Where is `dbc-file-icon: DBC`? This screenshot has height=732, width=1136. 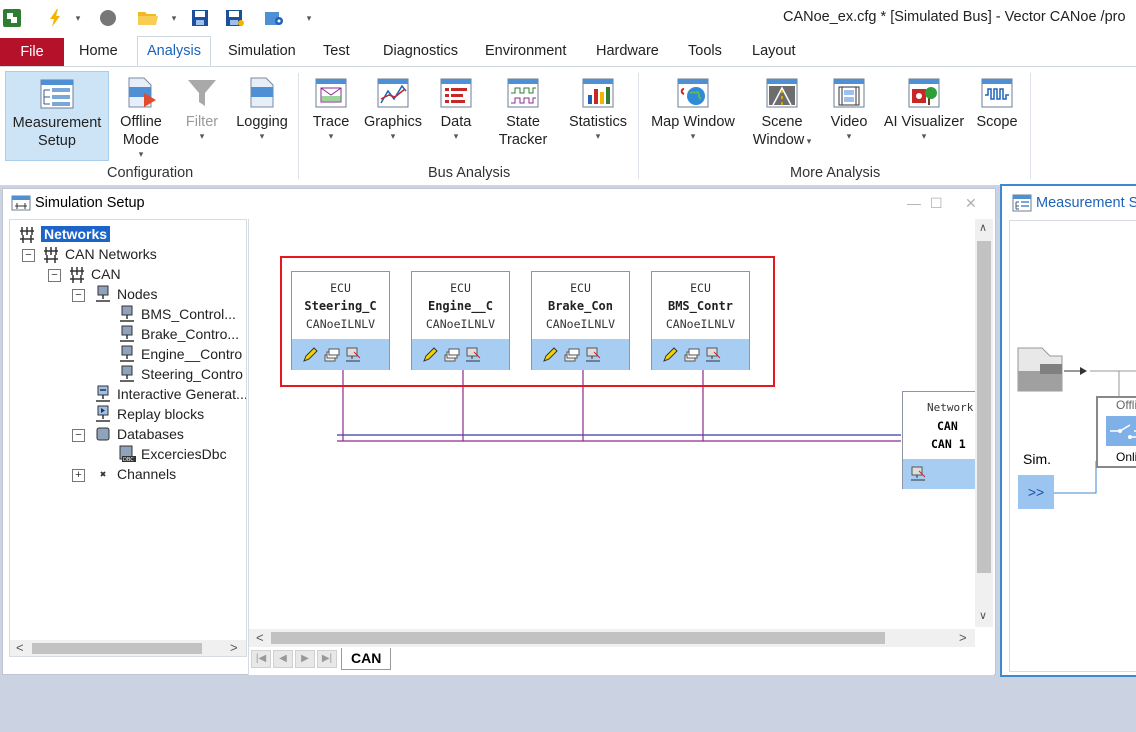
dbc-file-icon: DBC is located at coordinates (127, 454).